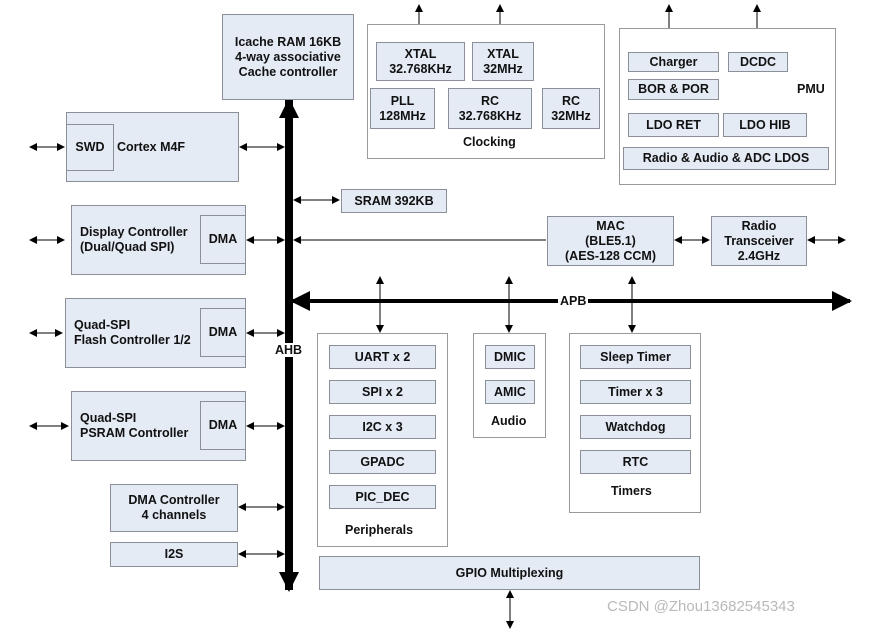 Image resolution: width=878 pixels, height=631 pixels. Describe the element at coordinates (635, 357) in the screenshot. I see `sleep-timer-block: Sleep Timer` at that location.